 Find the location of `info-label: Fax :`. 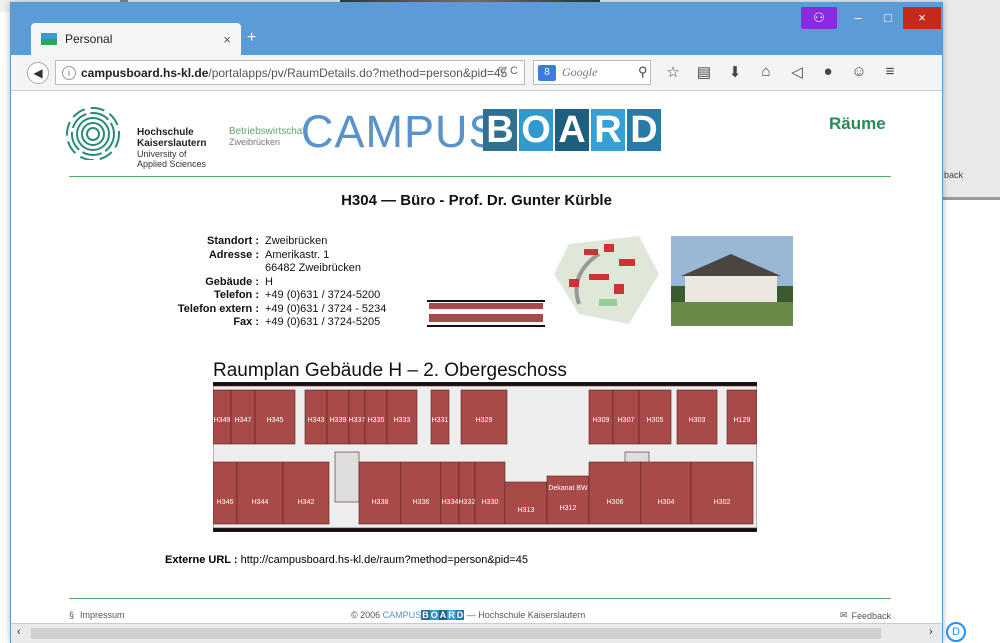

info-label: Fax : is located at coordinates (246, 322).